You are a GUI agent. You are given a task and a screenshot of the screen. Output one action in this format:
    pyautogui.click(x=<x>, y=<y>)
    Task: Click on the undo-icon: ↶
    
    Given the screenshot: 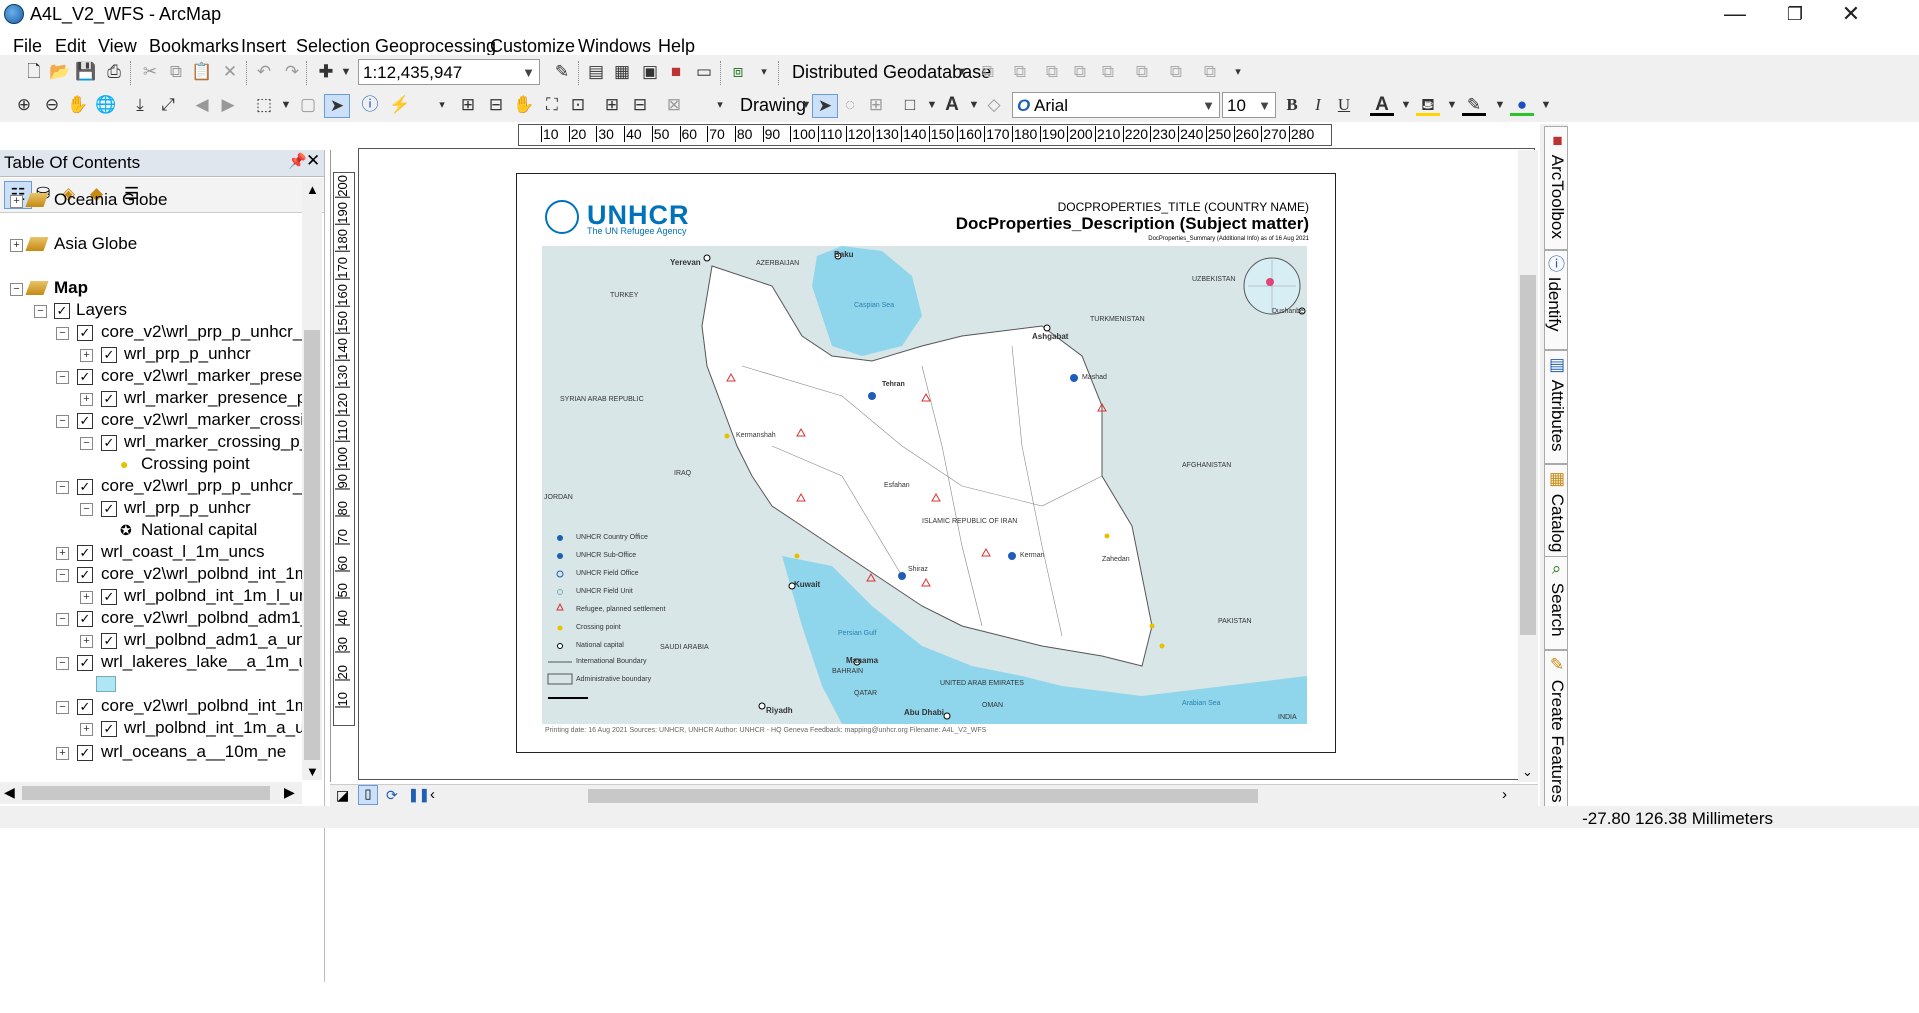 What is the action you would take?
    pyautogui.click(x=264, y=72)
    